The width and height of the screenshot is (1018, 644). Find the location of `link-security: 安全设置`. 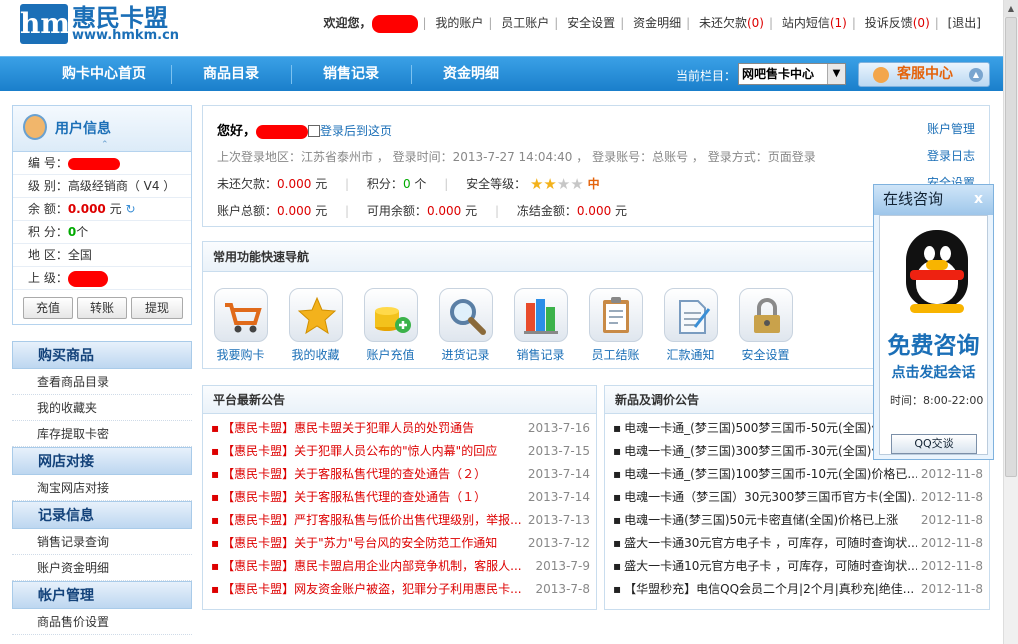

link-security: 安全设置 is located at coordinates (591, 23).